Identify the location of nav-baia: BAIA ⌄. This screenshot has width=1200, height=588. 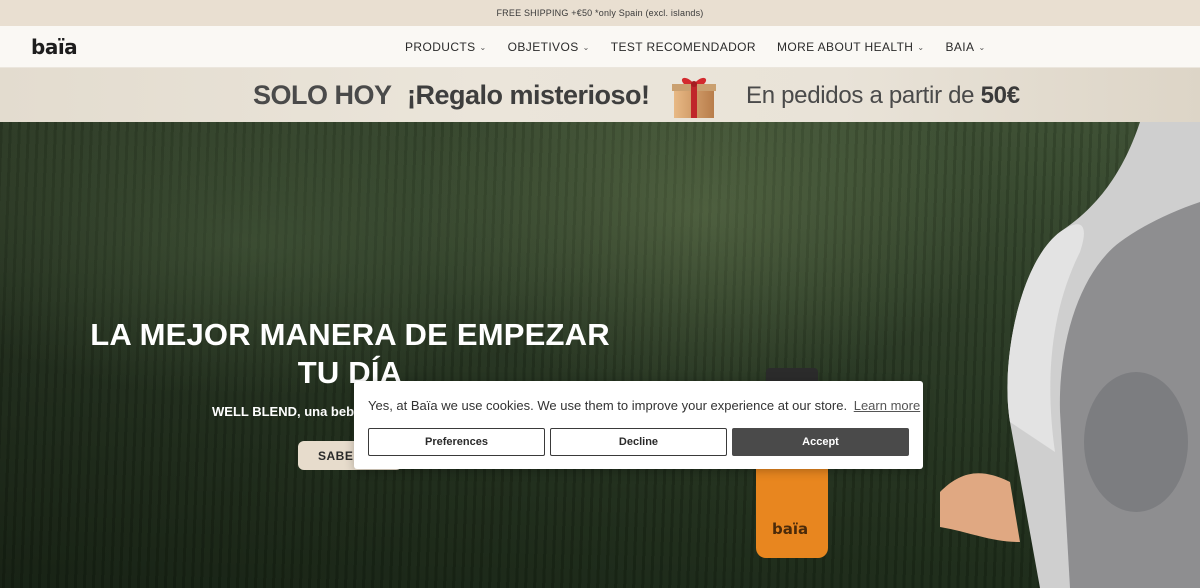
(965, 47).